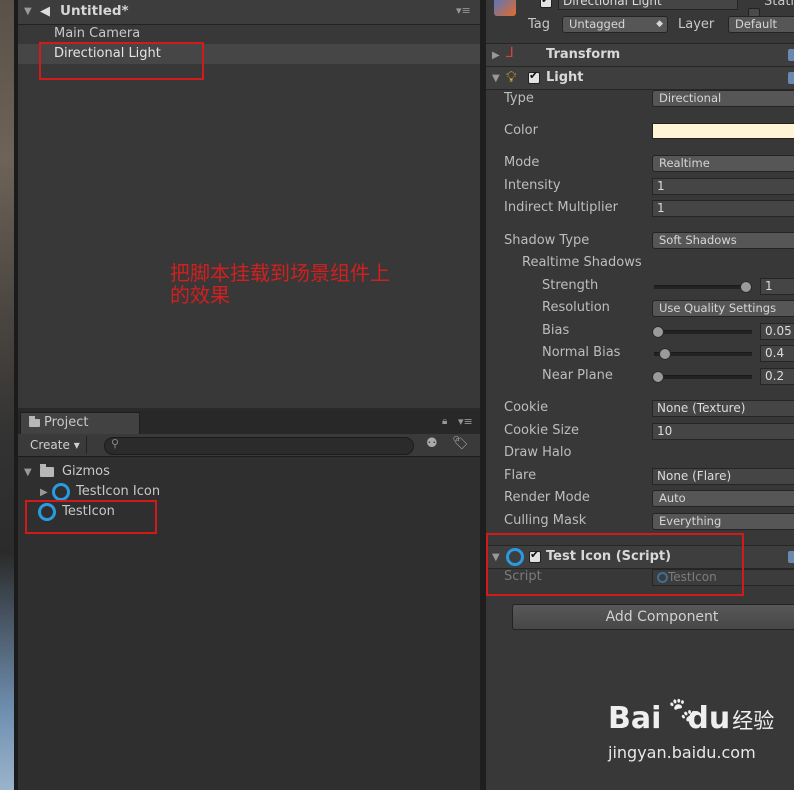 This screenshot has width=794, height=790. I want to click on shadow-type-dropdown: Soft Shadows, so click(723, 240).